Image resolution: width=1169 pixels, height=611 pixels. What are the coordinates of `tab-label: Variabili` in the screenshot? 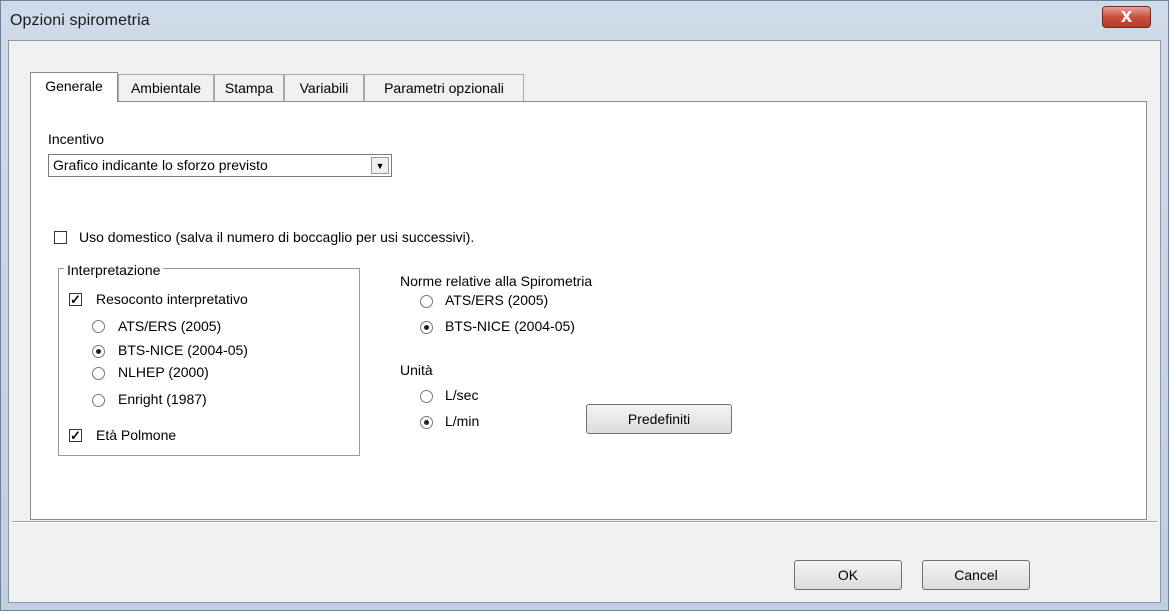 It's located at (324, 88).